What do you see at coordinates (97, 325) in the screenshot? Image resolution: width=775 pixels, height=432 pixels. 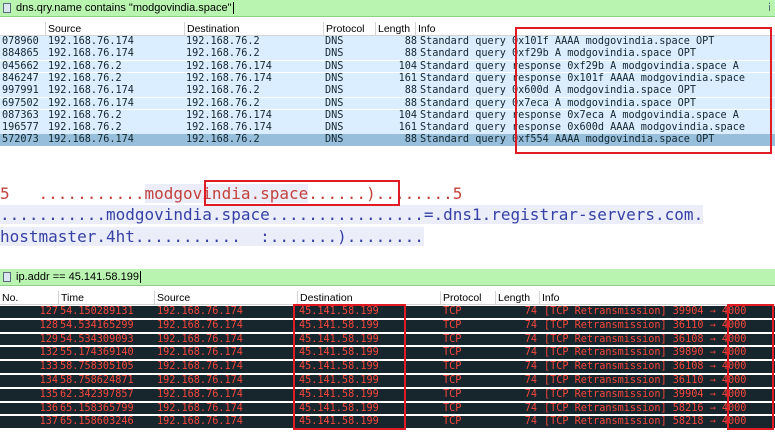 I see `tcp-cell-time: 54.534165299` at bounding box center [97, 325].